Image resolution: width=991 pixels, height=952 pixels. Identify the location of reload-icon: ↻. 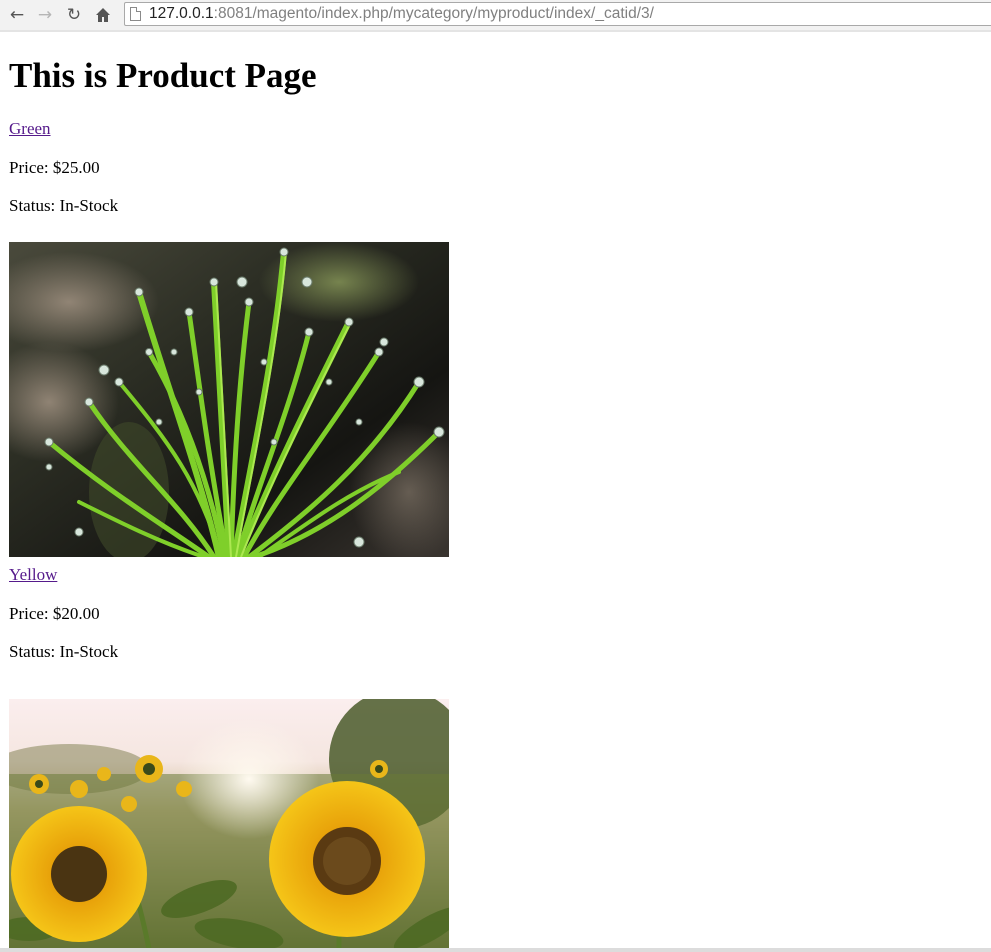
(74, 15).